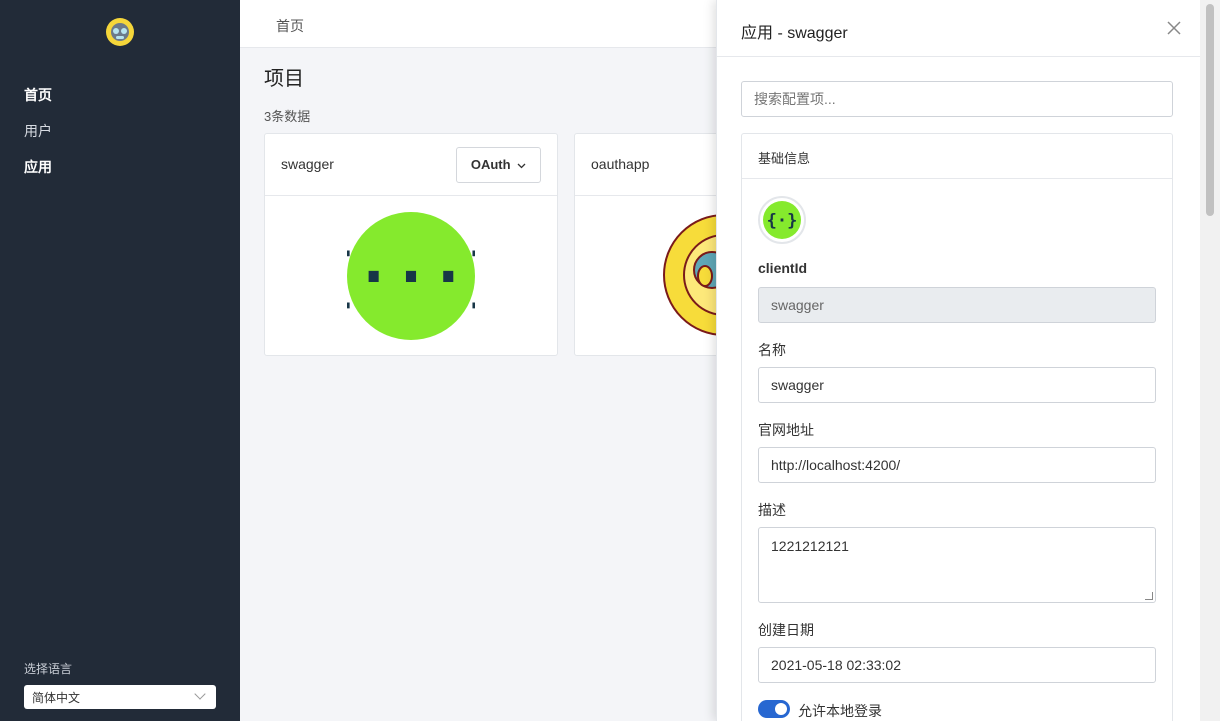  What do you see at coordinates (772, 350) in the screenshot?
I see `name-label: 名称` at bounding box center [772, 350].